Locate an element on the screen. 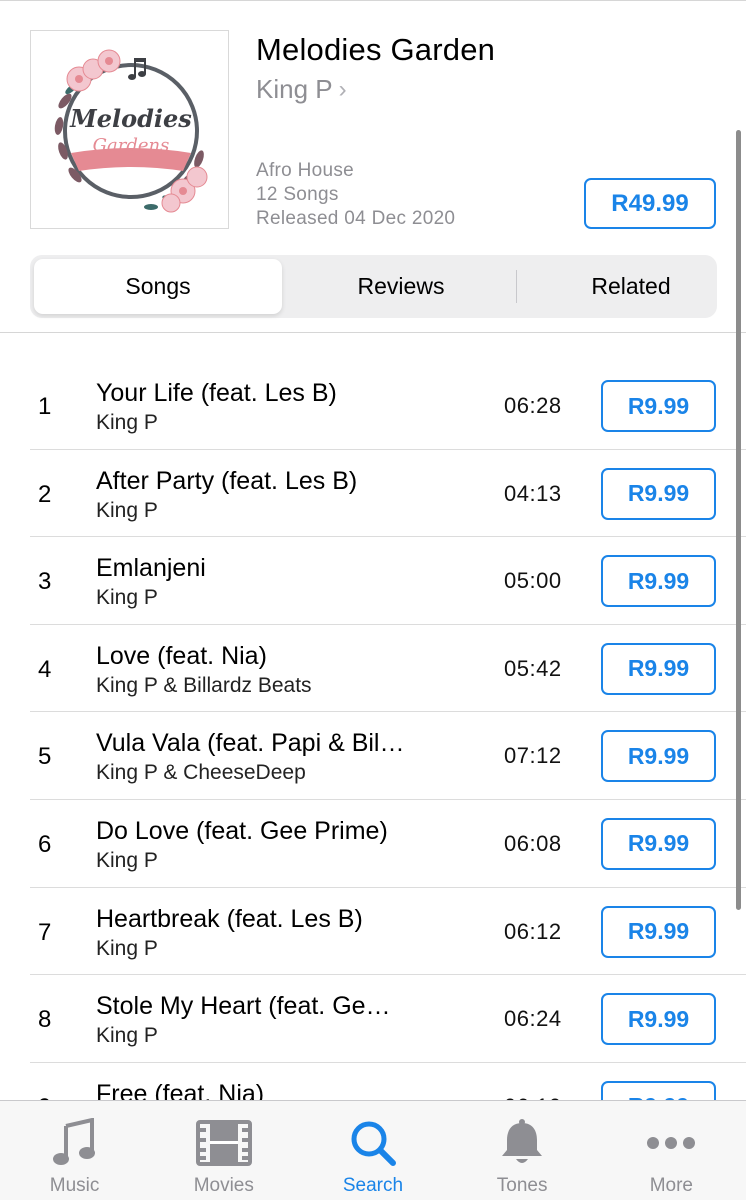 This screenshot has height=1200, width=746. tabbar-label-music: Music is located at coordinates (74, 1185).